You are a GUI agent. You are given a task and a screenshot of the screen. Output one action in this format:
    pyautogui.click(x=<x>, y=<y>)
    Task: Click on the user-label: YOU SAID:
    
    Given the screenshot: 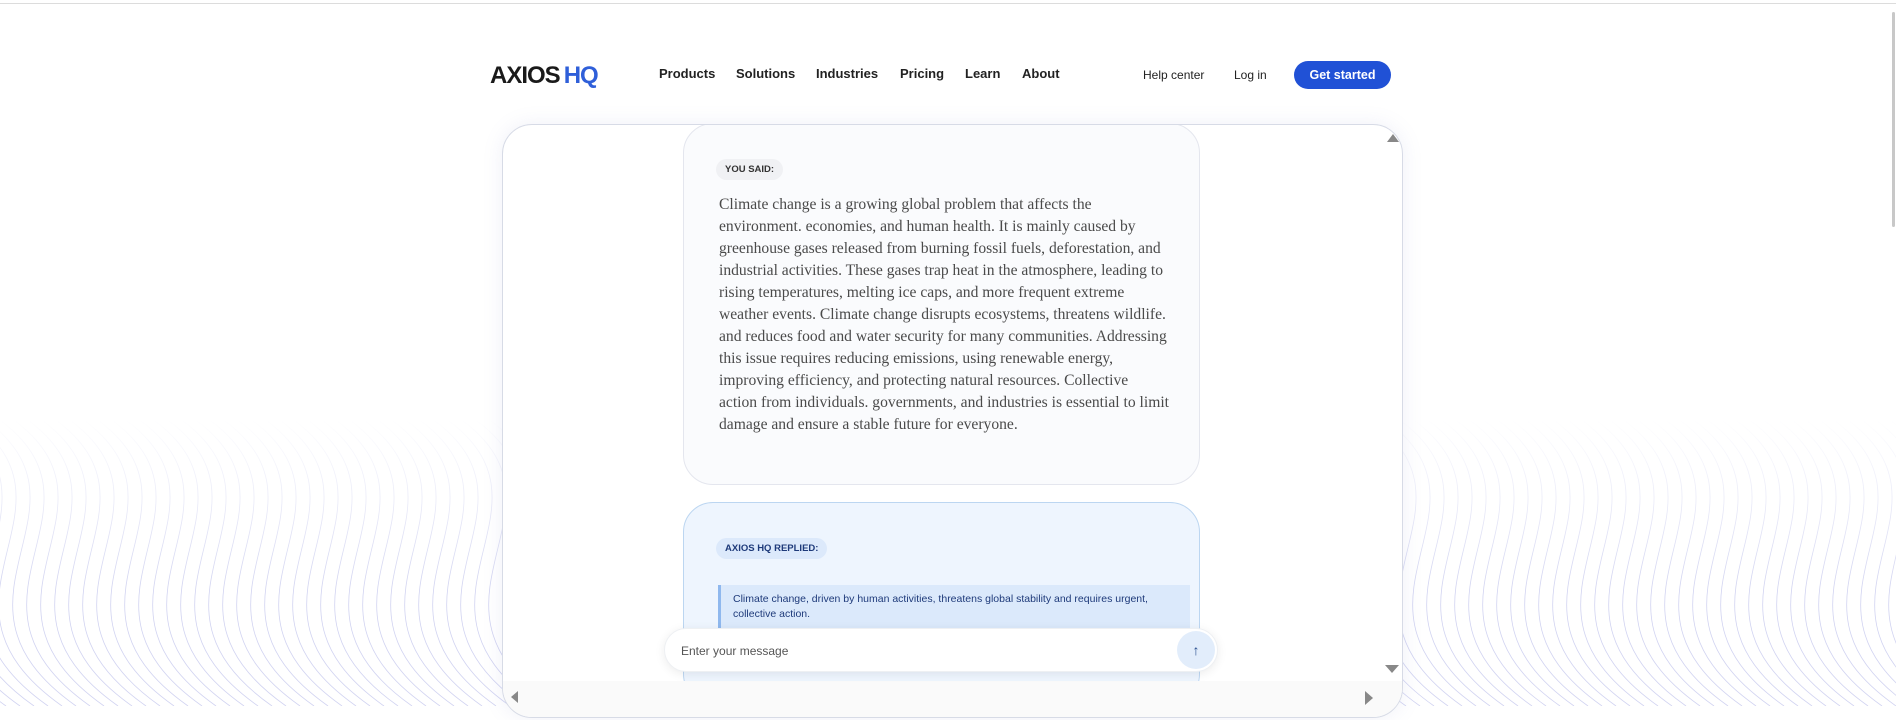 What is the action you would take?
    pyautogui.click(x=750, y=169)
    